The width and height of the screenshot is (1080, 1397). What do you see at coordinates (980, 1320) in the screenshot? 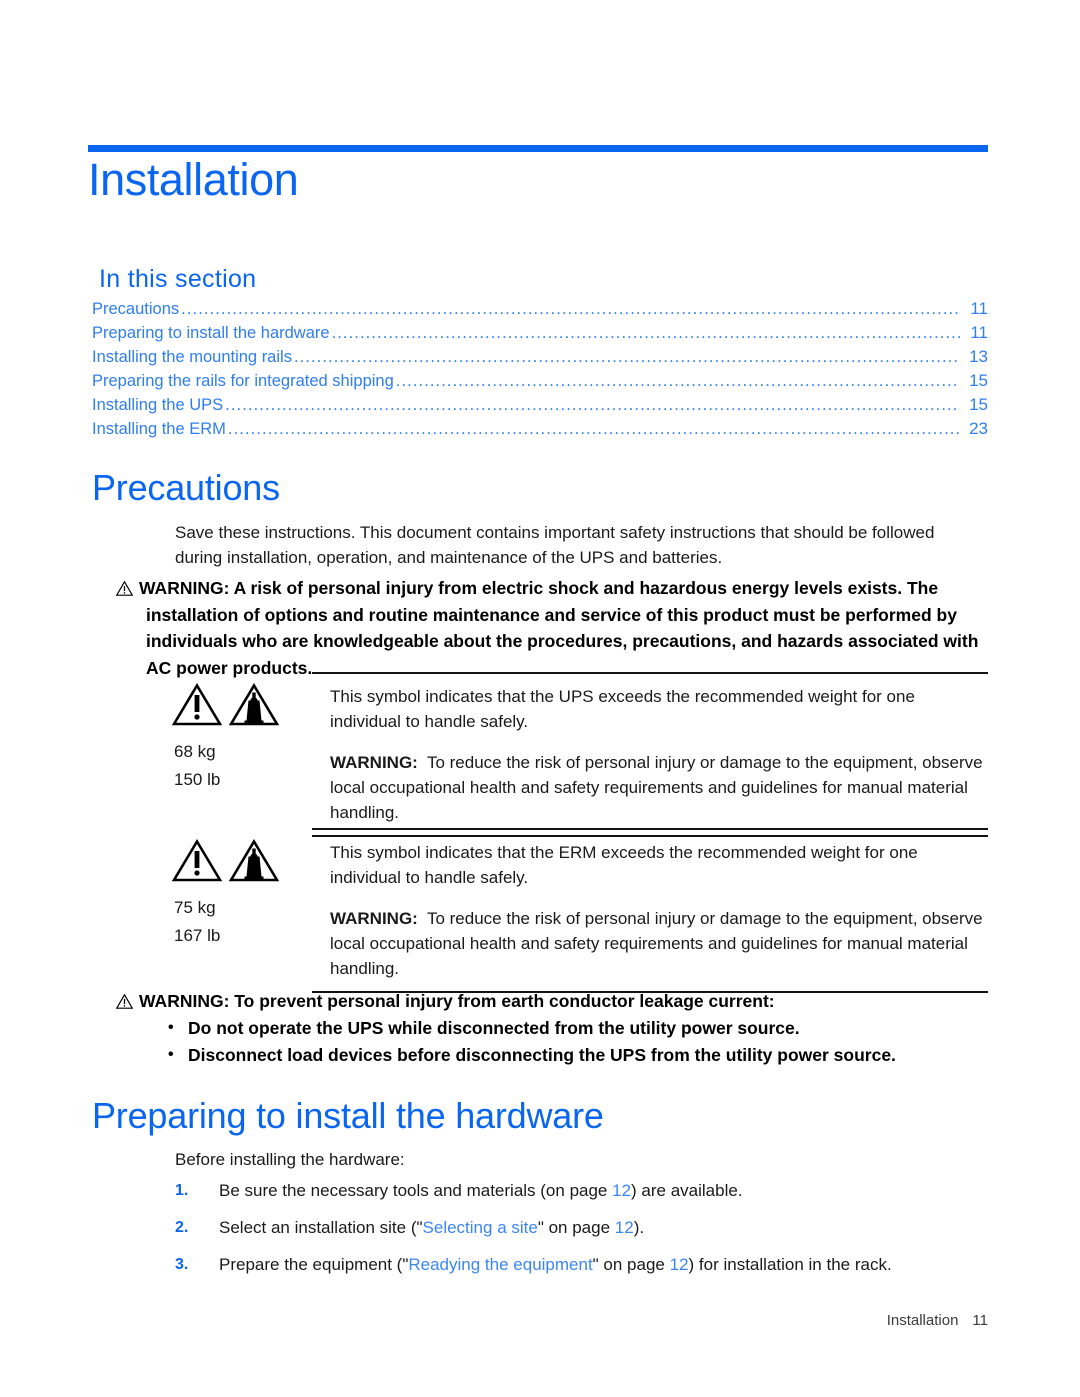
I see `footer-page-number: 11` at bounding box center [980, 1320].